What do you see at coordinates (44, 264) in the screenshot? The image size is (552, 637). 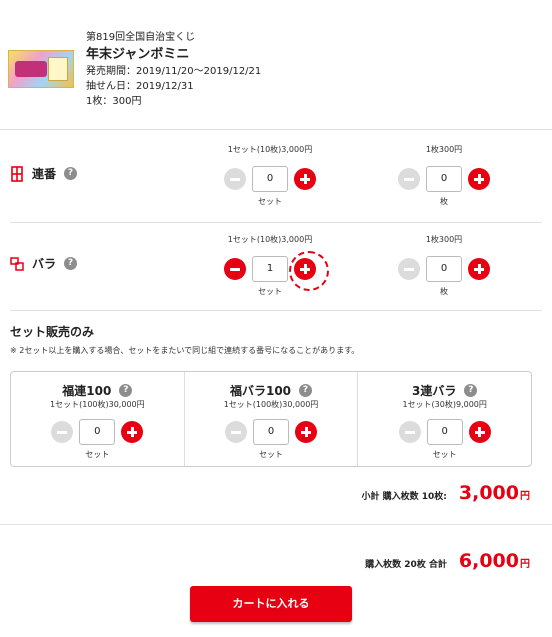 I see `row-label: バラ` at bounding box center [44, 264].